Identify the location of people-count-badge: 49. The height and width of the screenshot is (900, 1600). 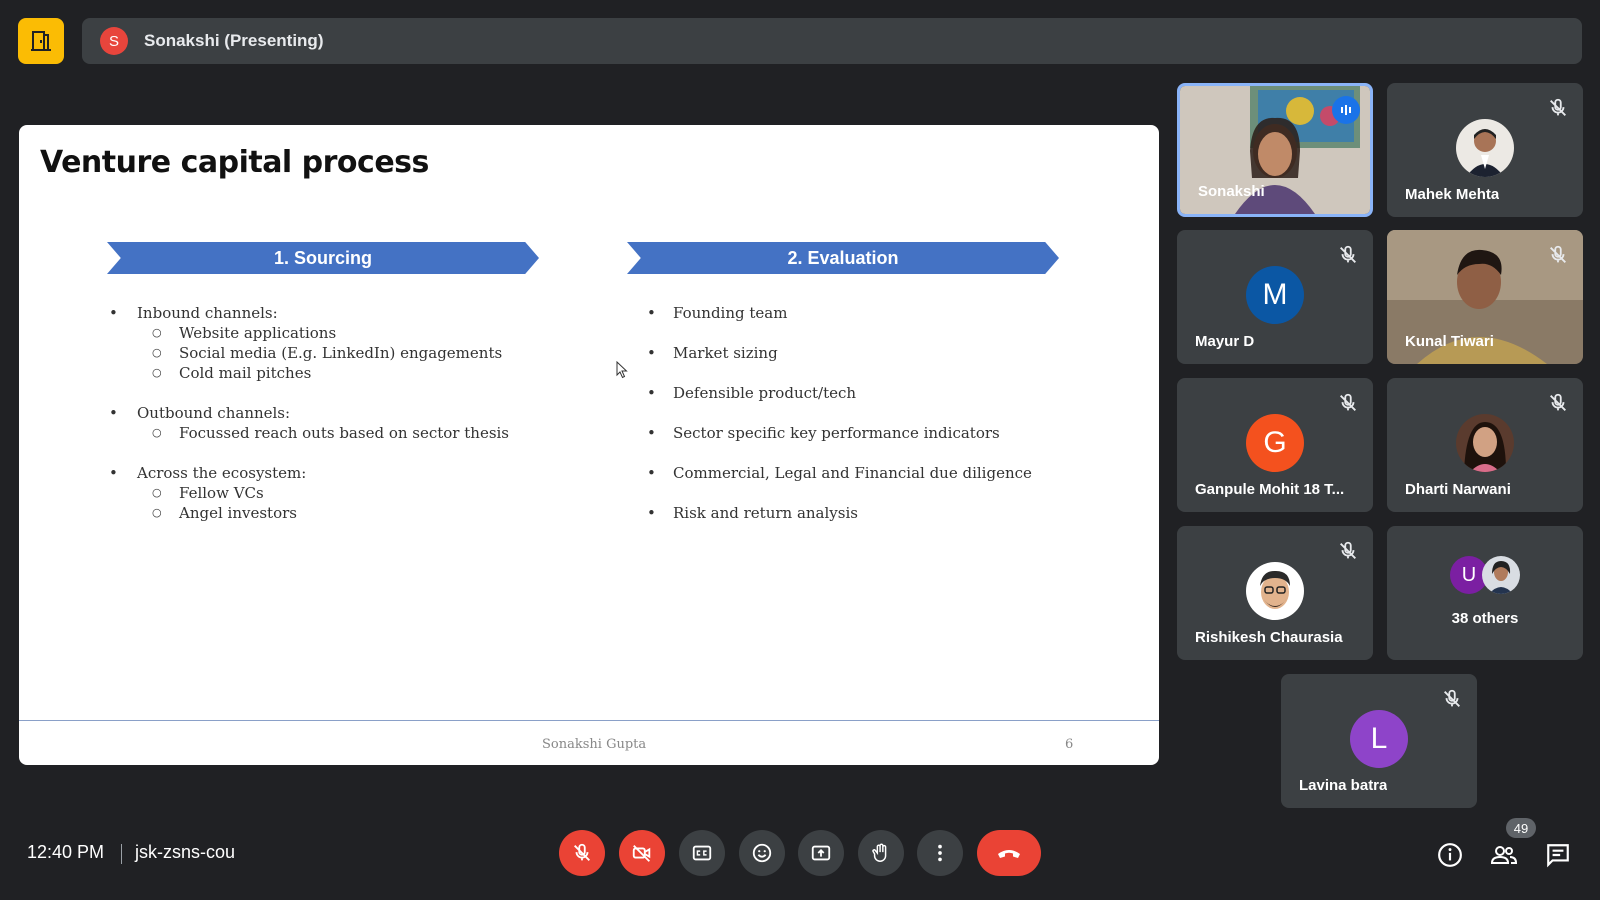
(1521, 828).